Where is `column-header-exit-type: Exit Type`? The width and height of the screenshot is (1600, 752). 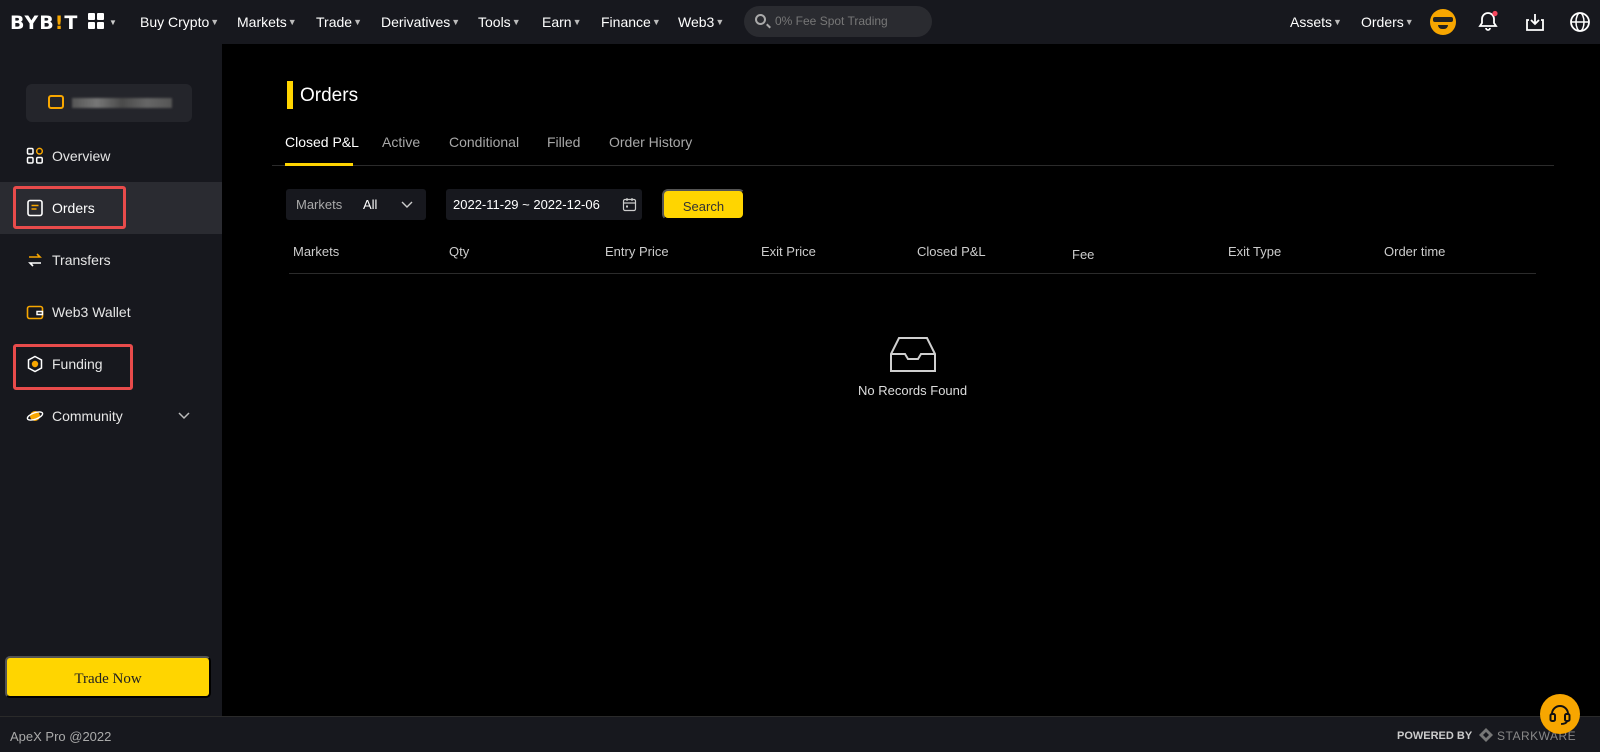 column-header-exit-type: Exit Type is located at coordinates (1255, 251).